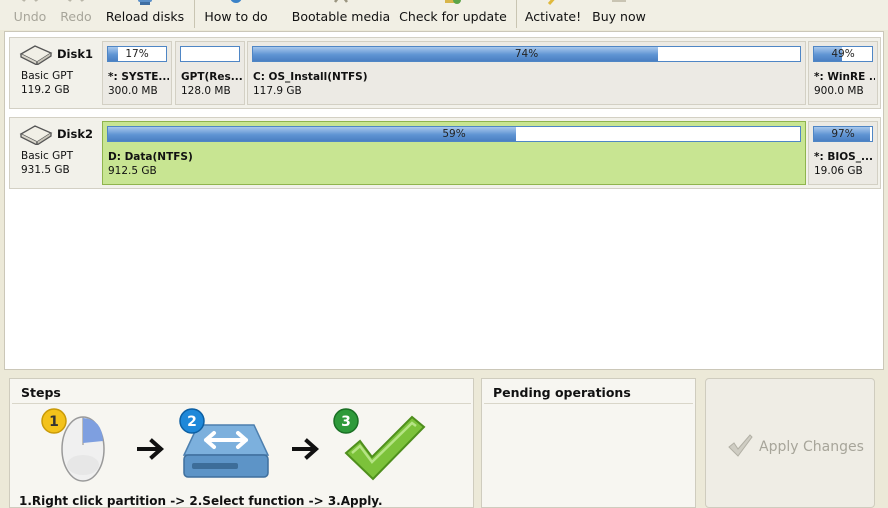 This screenshot has height=508, width=888. What do you see at coordinates (454, 153) in the screenshot?
I see `partition-d-data: 59% D: Data(NTFS) 912.5 GB` at bounding box center [454, 153].